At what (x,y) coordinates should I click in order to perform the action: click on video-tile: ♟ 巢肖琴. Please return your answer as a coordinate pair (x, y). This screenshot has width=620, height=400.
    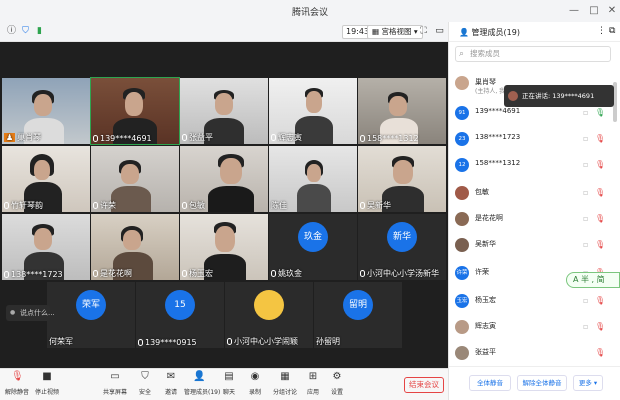
    Looking at the image, I should click on (46, 111).